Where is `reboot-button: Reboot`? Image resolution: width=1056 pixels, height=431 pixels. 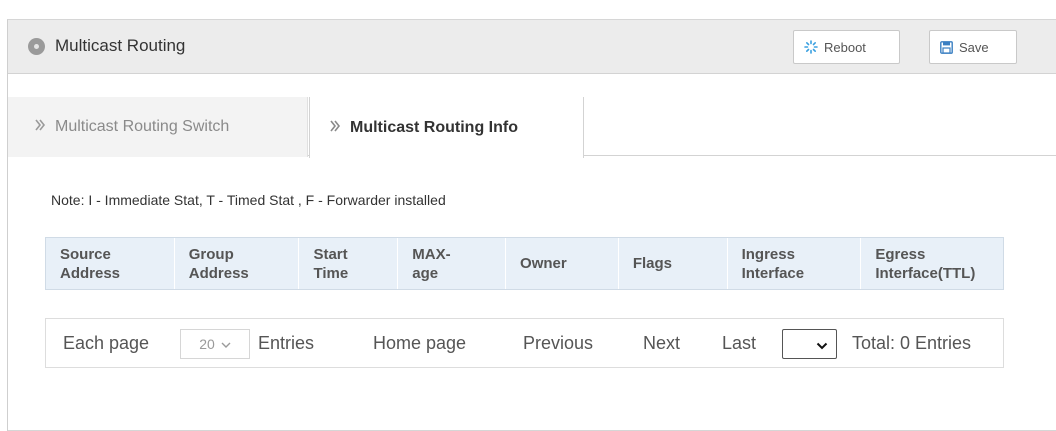
reboot-button: Reboot is located at coordinates (846, 47).